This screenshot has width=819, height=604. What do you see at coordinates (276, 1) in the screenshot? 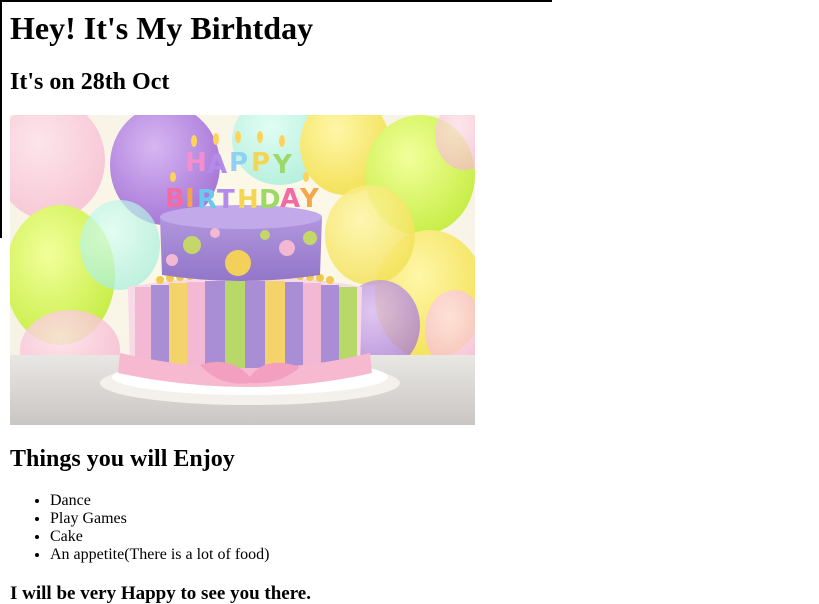
I see `window-top-border` at bounding box center [276, 1].